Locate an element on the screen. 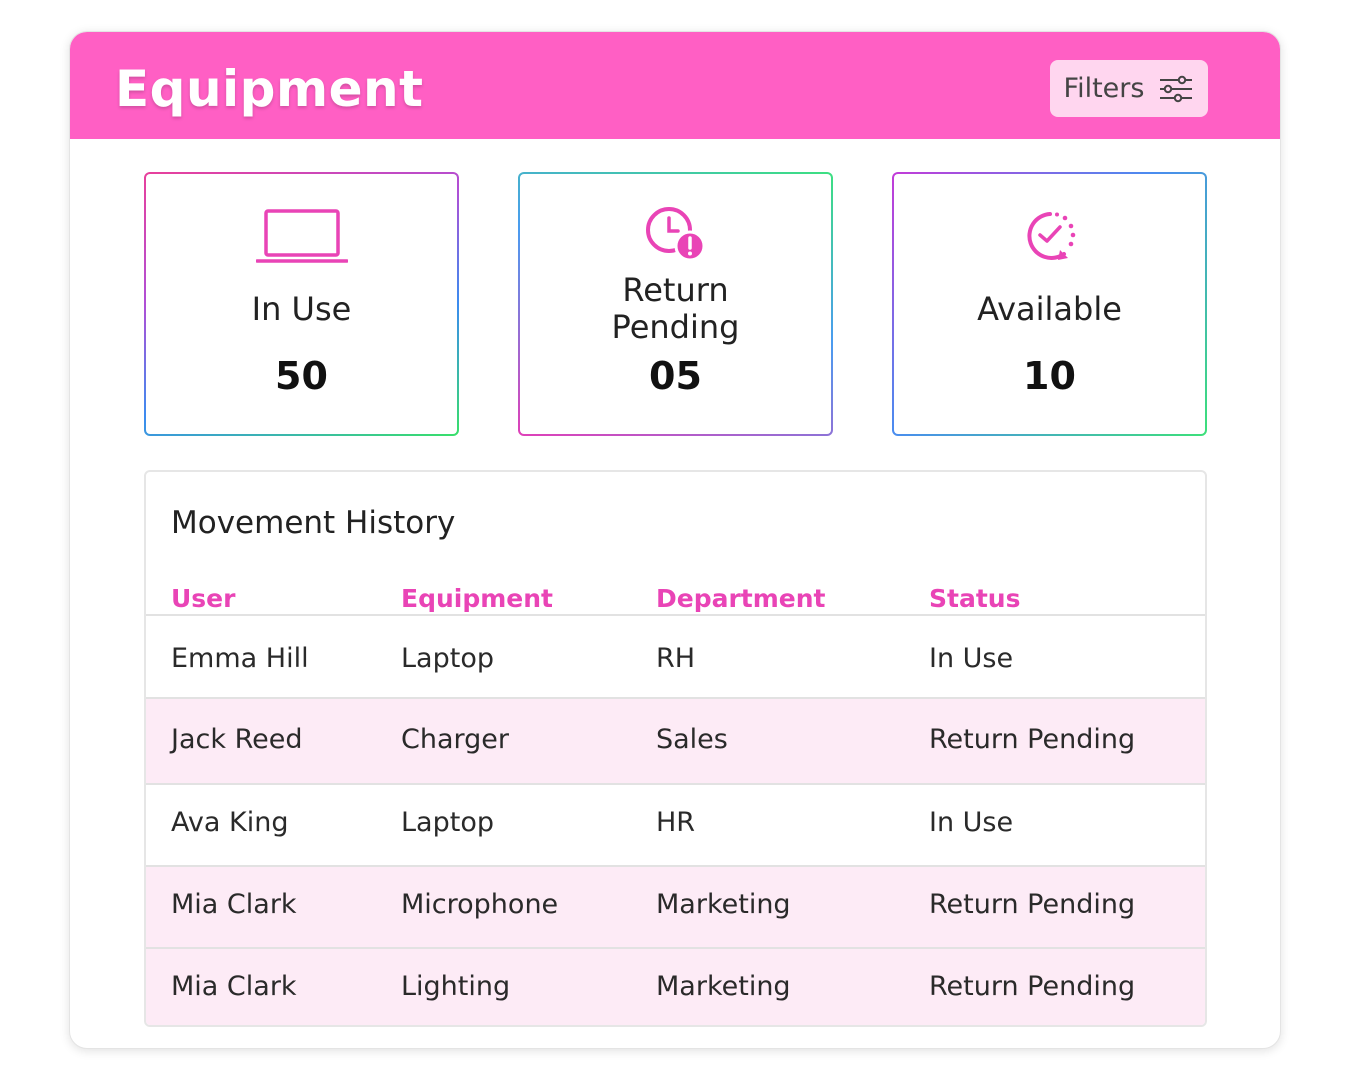 This screenshot has width=1350, height=1080. table-header-row: User Equipment Department Status is located at coordinates (675, 598).